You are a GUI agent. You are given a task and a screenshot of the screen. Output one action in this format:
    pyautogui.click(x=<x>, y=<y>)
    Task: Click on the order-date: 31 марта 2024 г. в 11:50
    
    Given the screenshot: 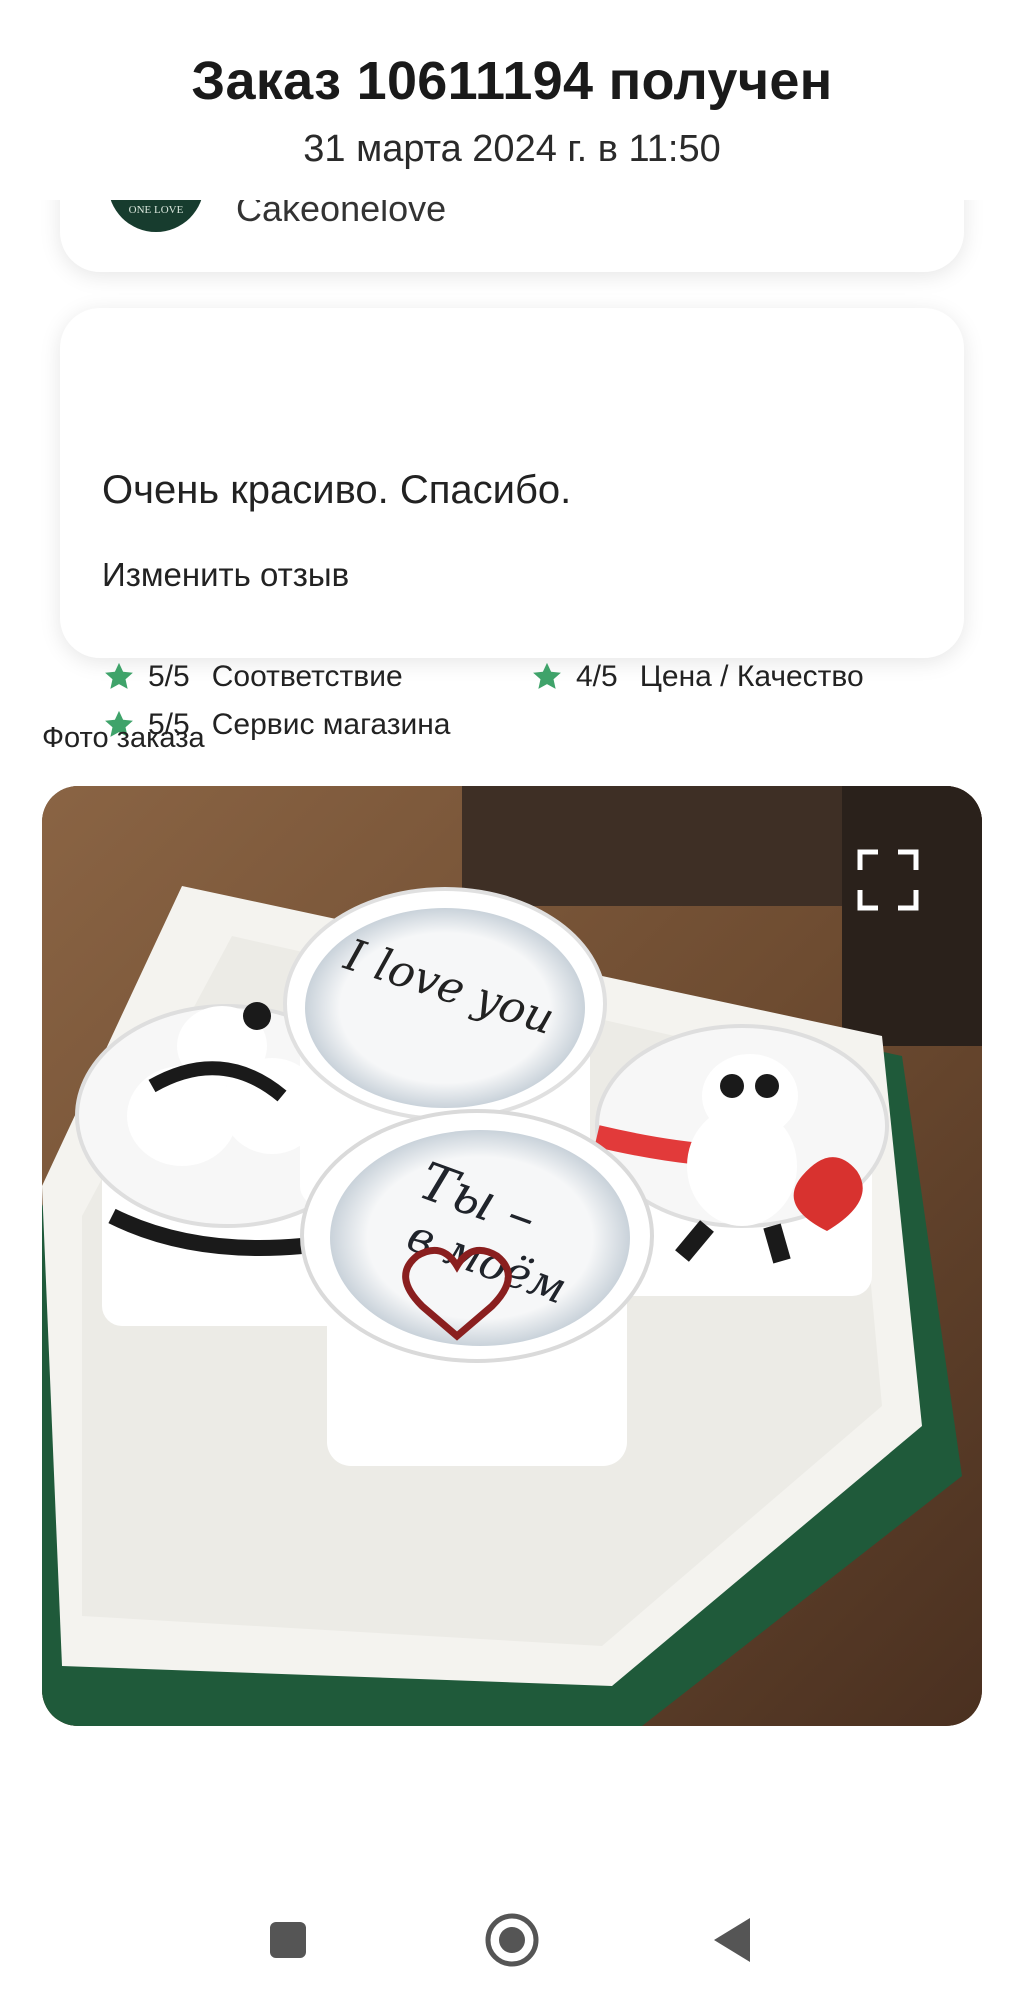 What is the action you would take?
    pyautogui.click(x=512, y=149)
    